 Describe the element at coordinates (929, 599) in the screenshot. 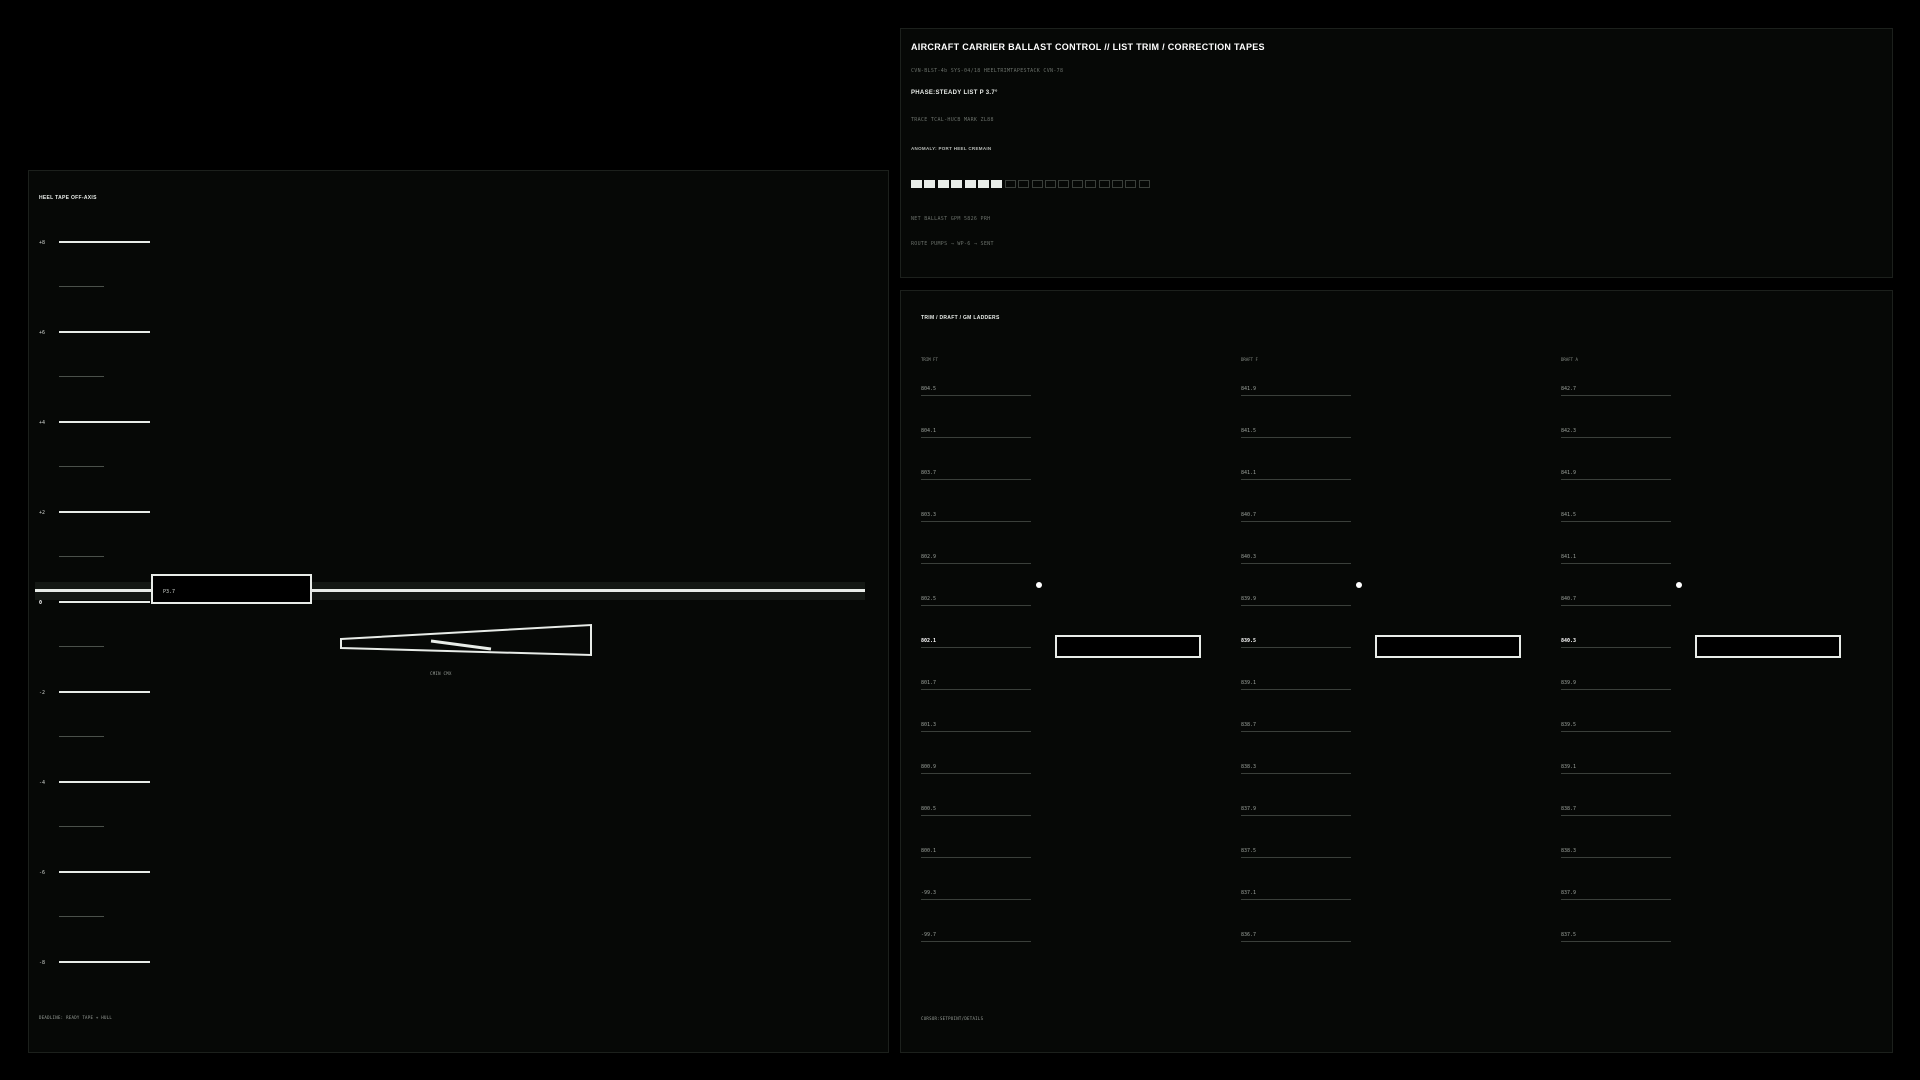

I see `ladder-rung-value: 802.5` at that location.